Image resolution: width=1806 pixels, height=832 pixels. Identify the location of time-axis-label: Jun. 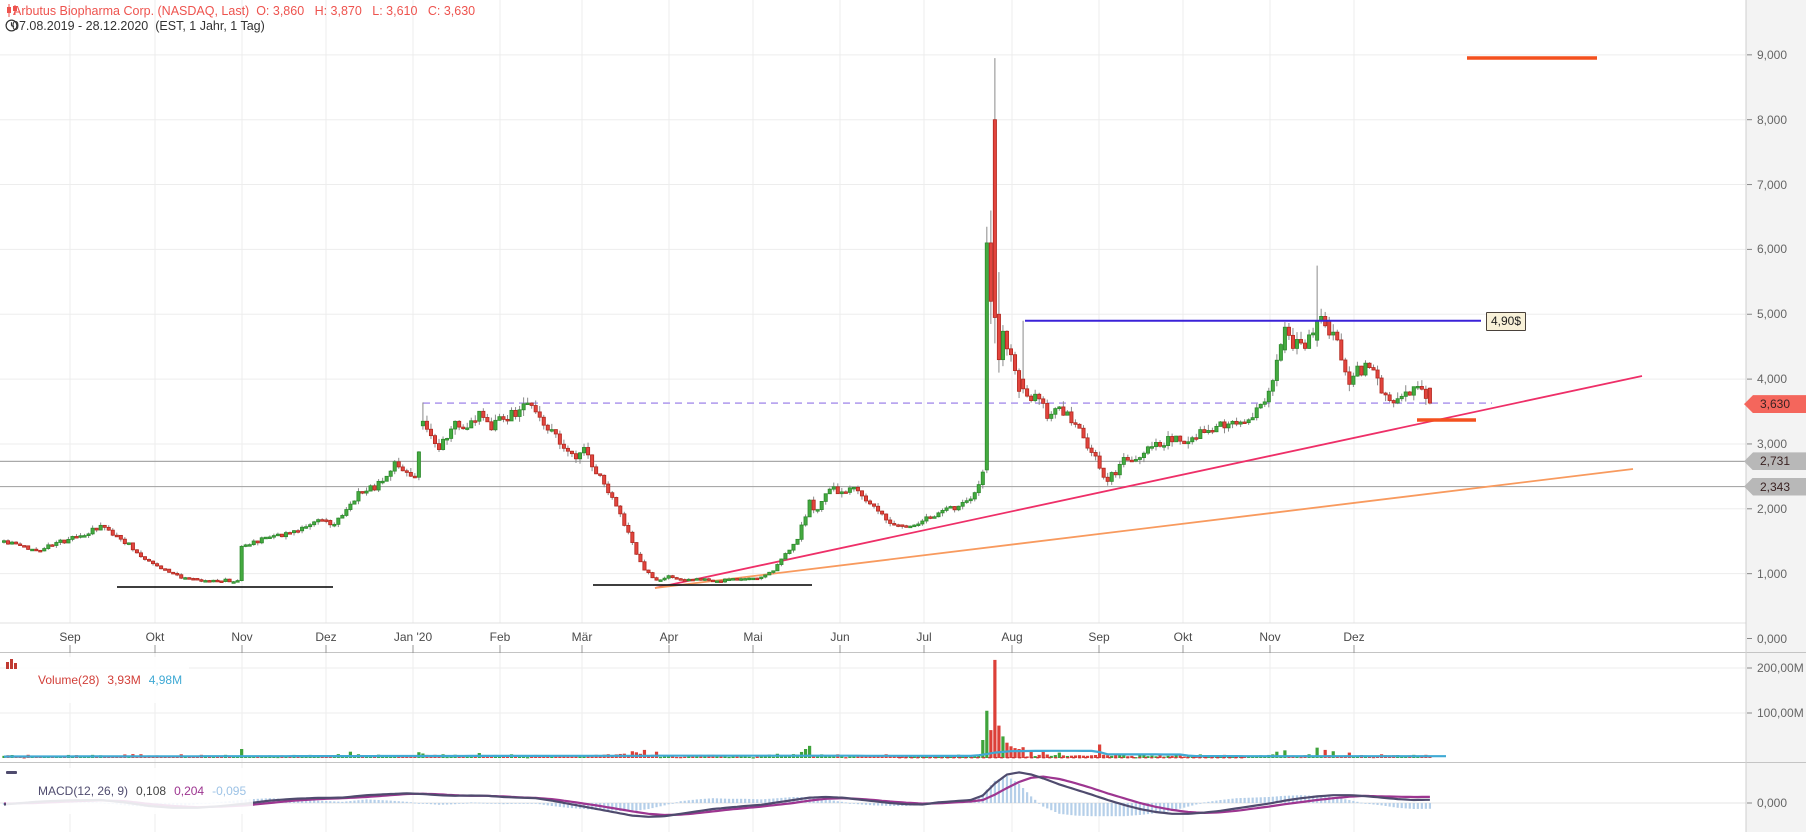
(840, 637).